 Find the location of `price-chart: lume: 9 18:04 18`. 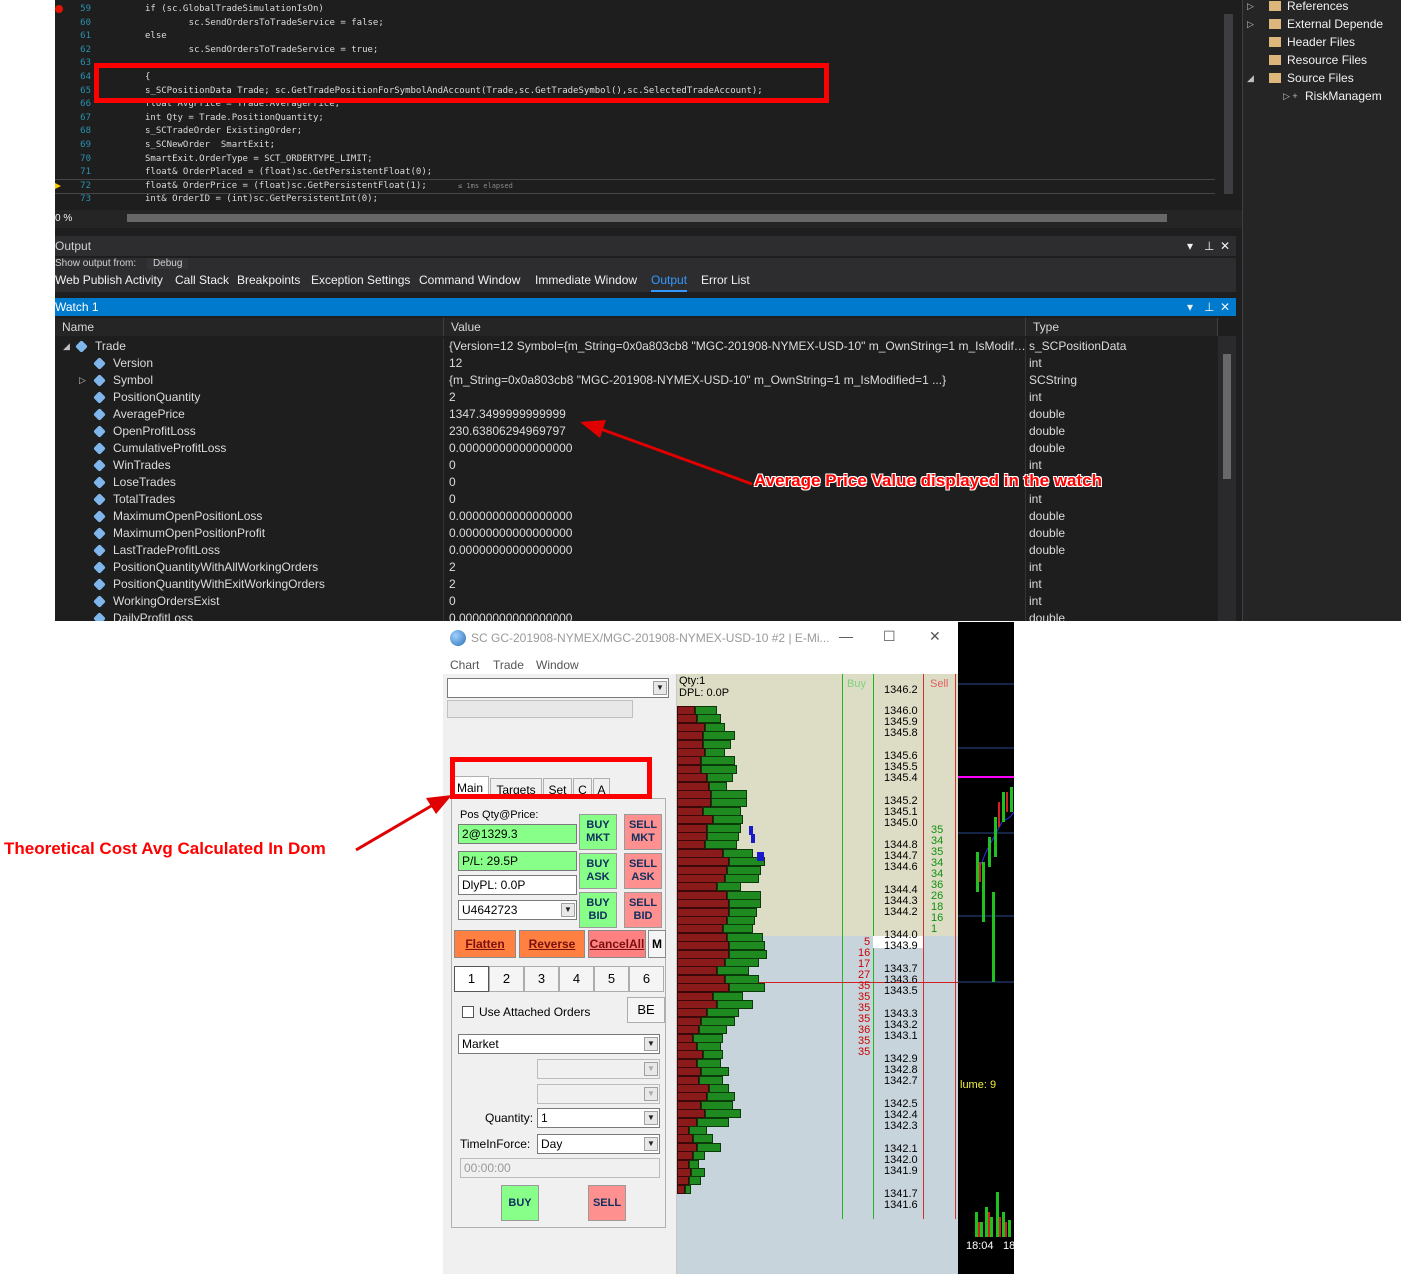

price-chart: lume: 9 18:04 18 is located at coordinates (986, 948).